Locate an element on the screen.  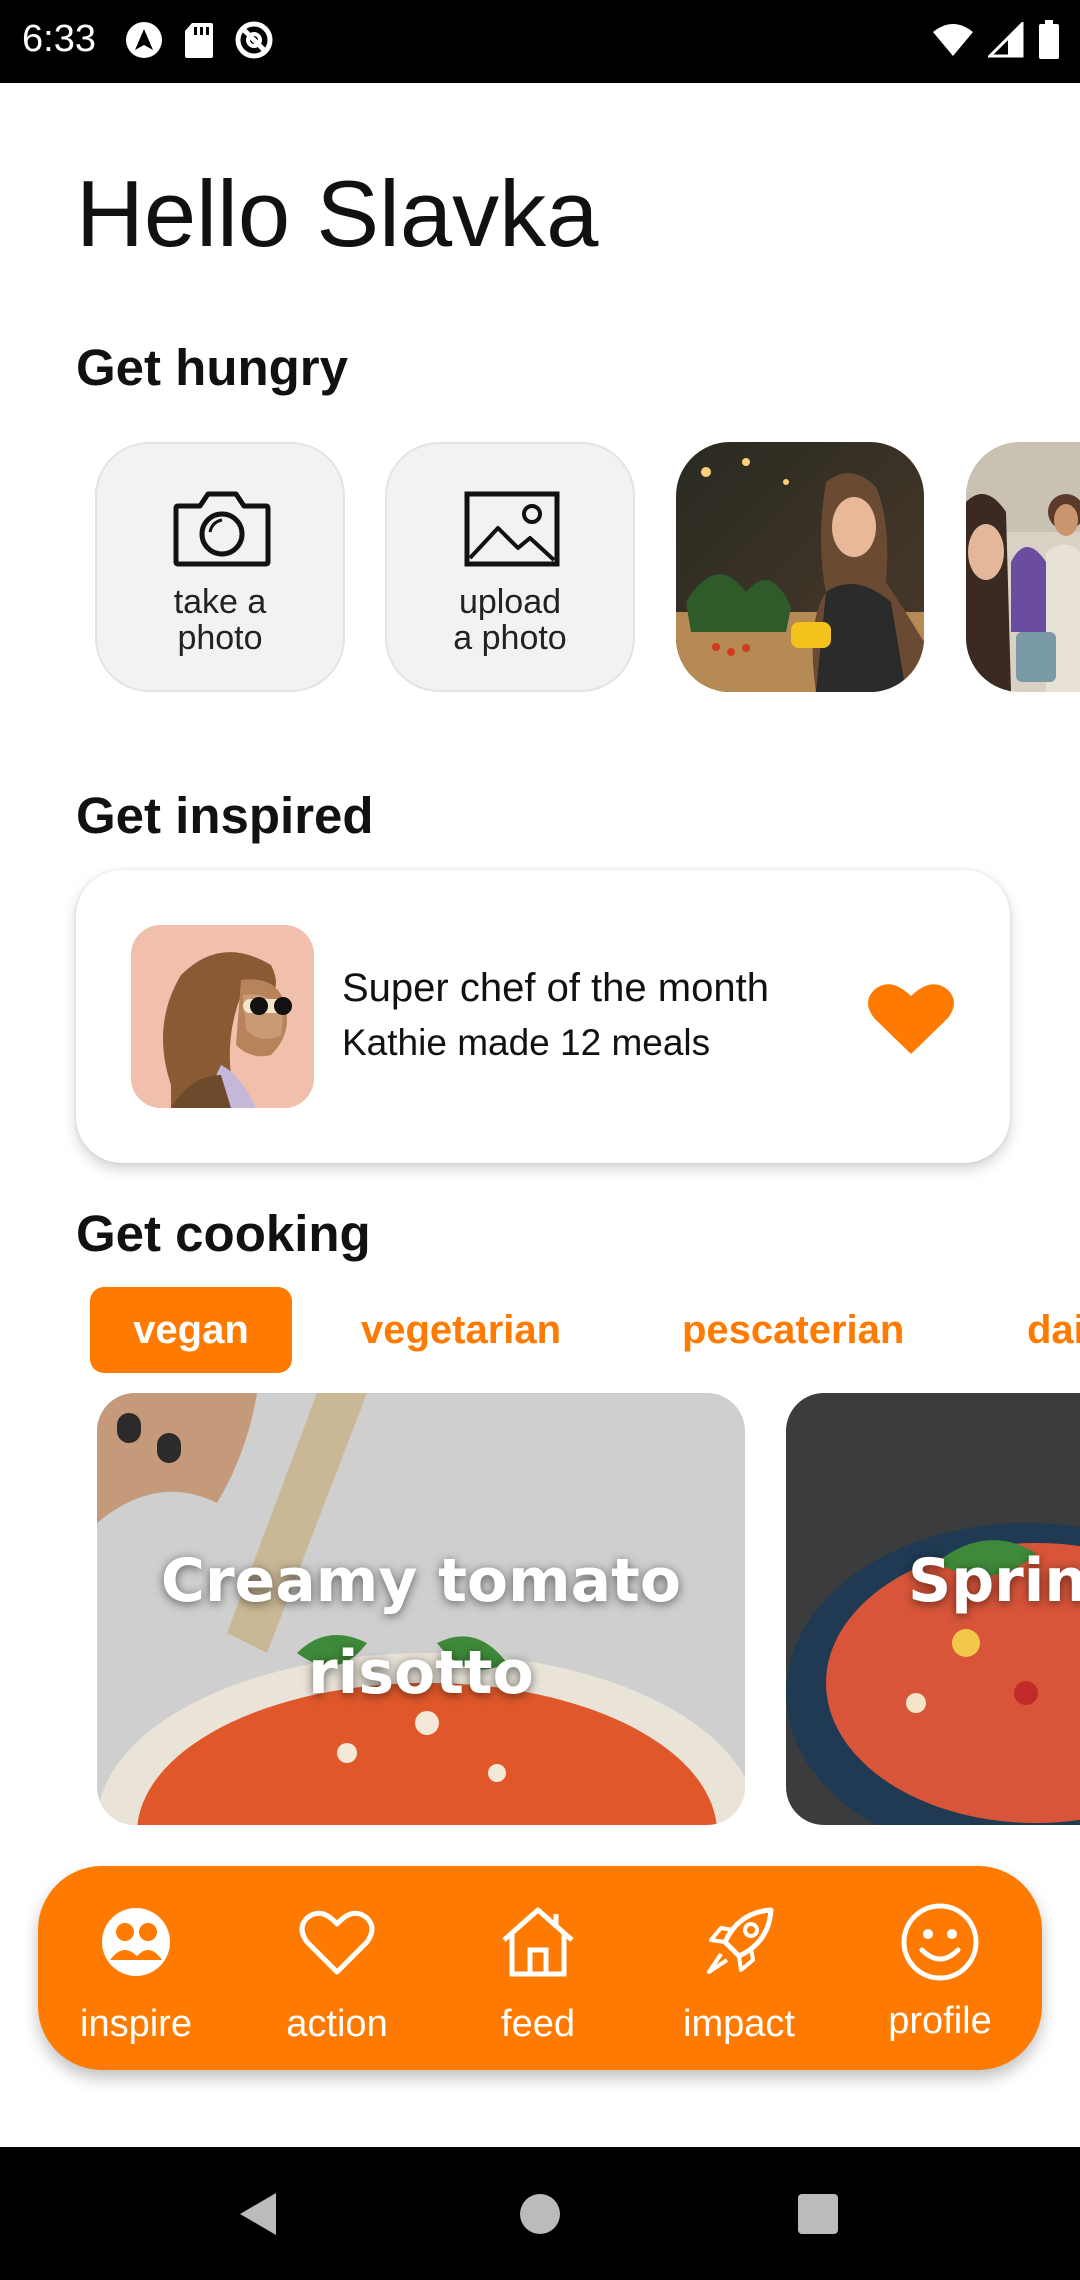
greeting-title: Hello Slavka is located at coordinates (337, 213).